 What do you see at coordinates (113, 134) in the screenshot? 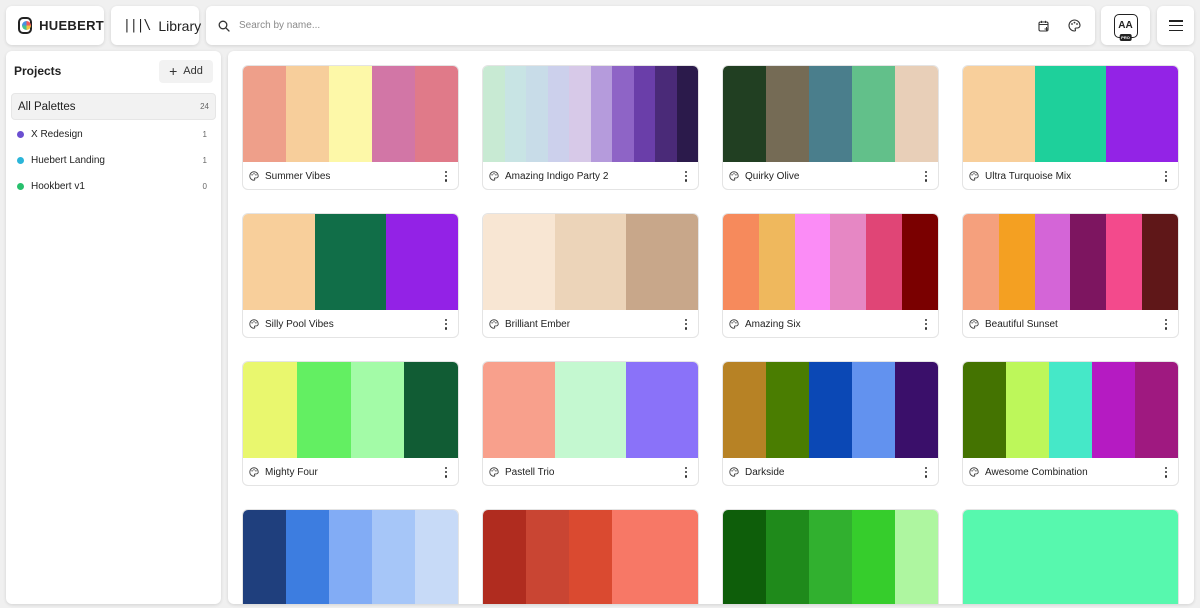
I see `sidebar-item-project: X Redesign 1` at bounding box center [113, 134].